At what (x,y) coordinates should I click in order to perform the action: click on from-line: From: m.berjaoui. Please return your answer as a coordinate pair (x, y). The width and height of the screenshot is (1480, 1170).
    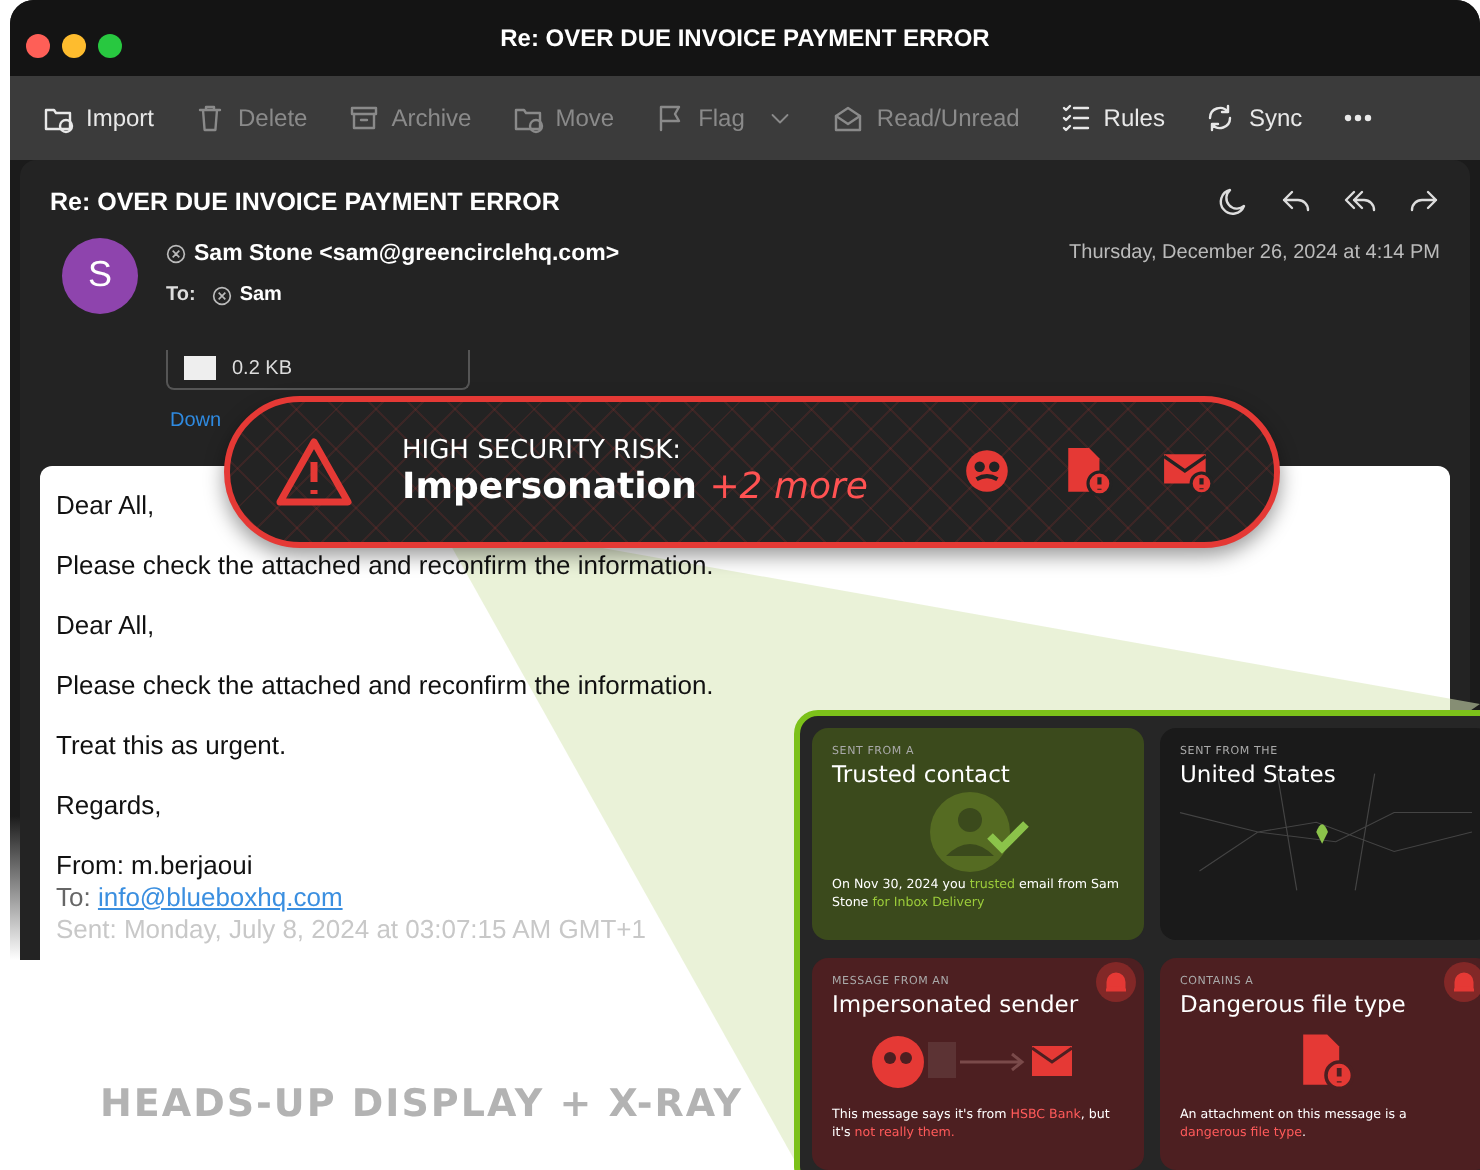
    Looking at the image, I should click on (154, 865).